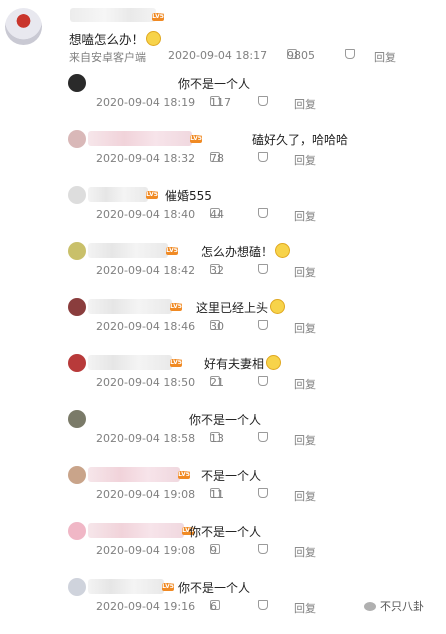 The image size is (446, 634). Describe the element at coordinates (217, 382) in the screenshot. I see `like-count: 21` at that location.